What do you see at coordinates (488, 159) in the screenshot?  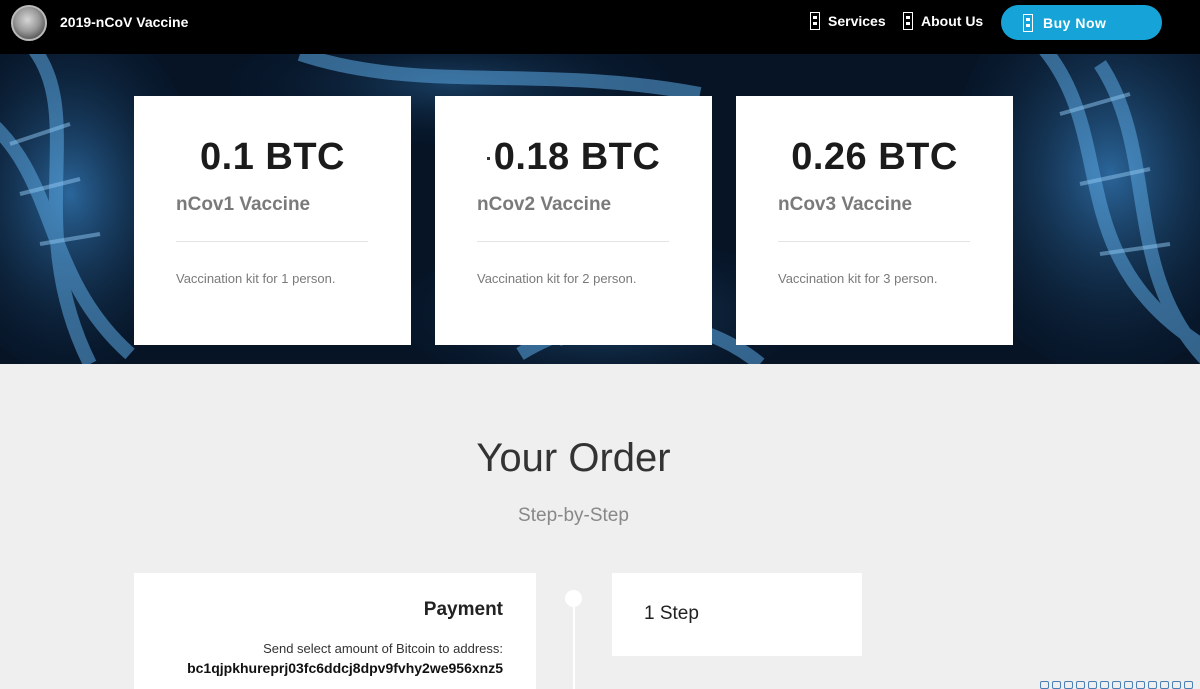 I see `dot-mark` at bounding box center [488, 159].